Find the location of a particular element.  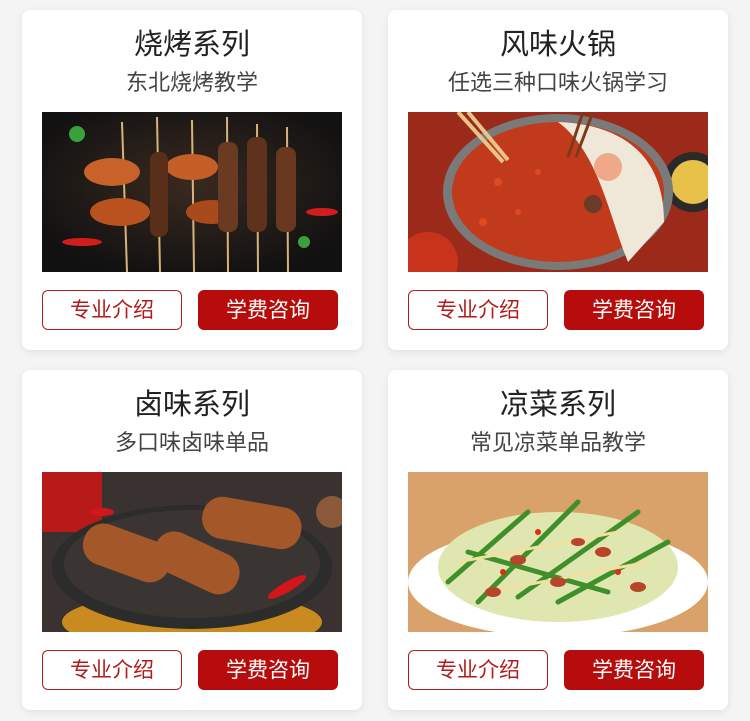

card-title: 烧烤系列 is located at coordinates (191, 44).